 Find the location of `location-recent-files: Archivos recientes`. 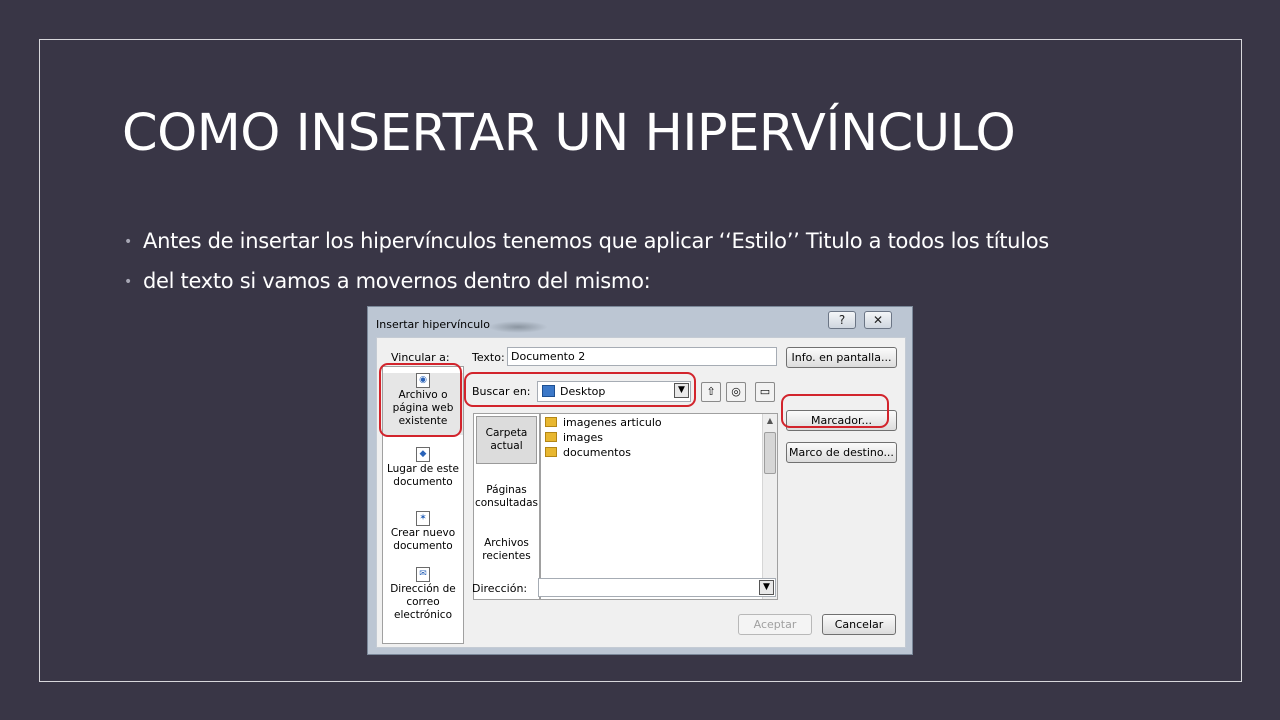

location-recent-files: Archivos recientes is located at coordinates (506, 550).